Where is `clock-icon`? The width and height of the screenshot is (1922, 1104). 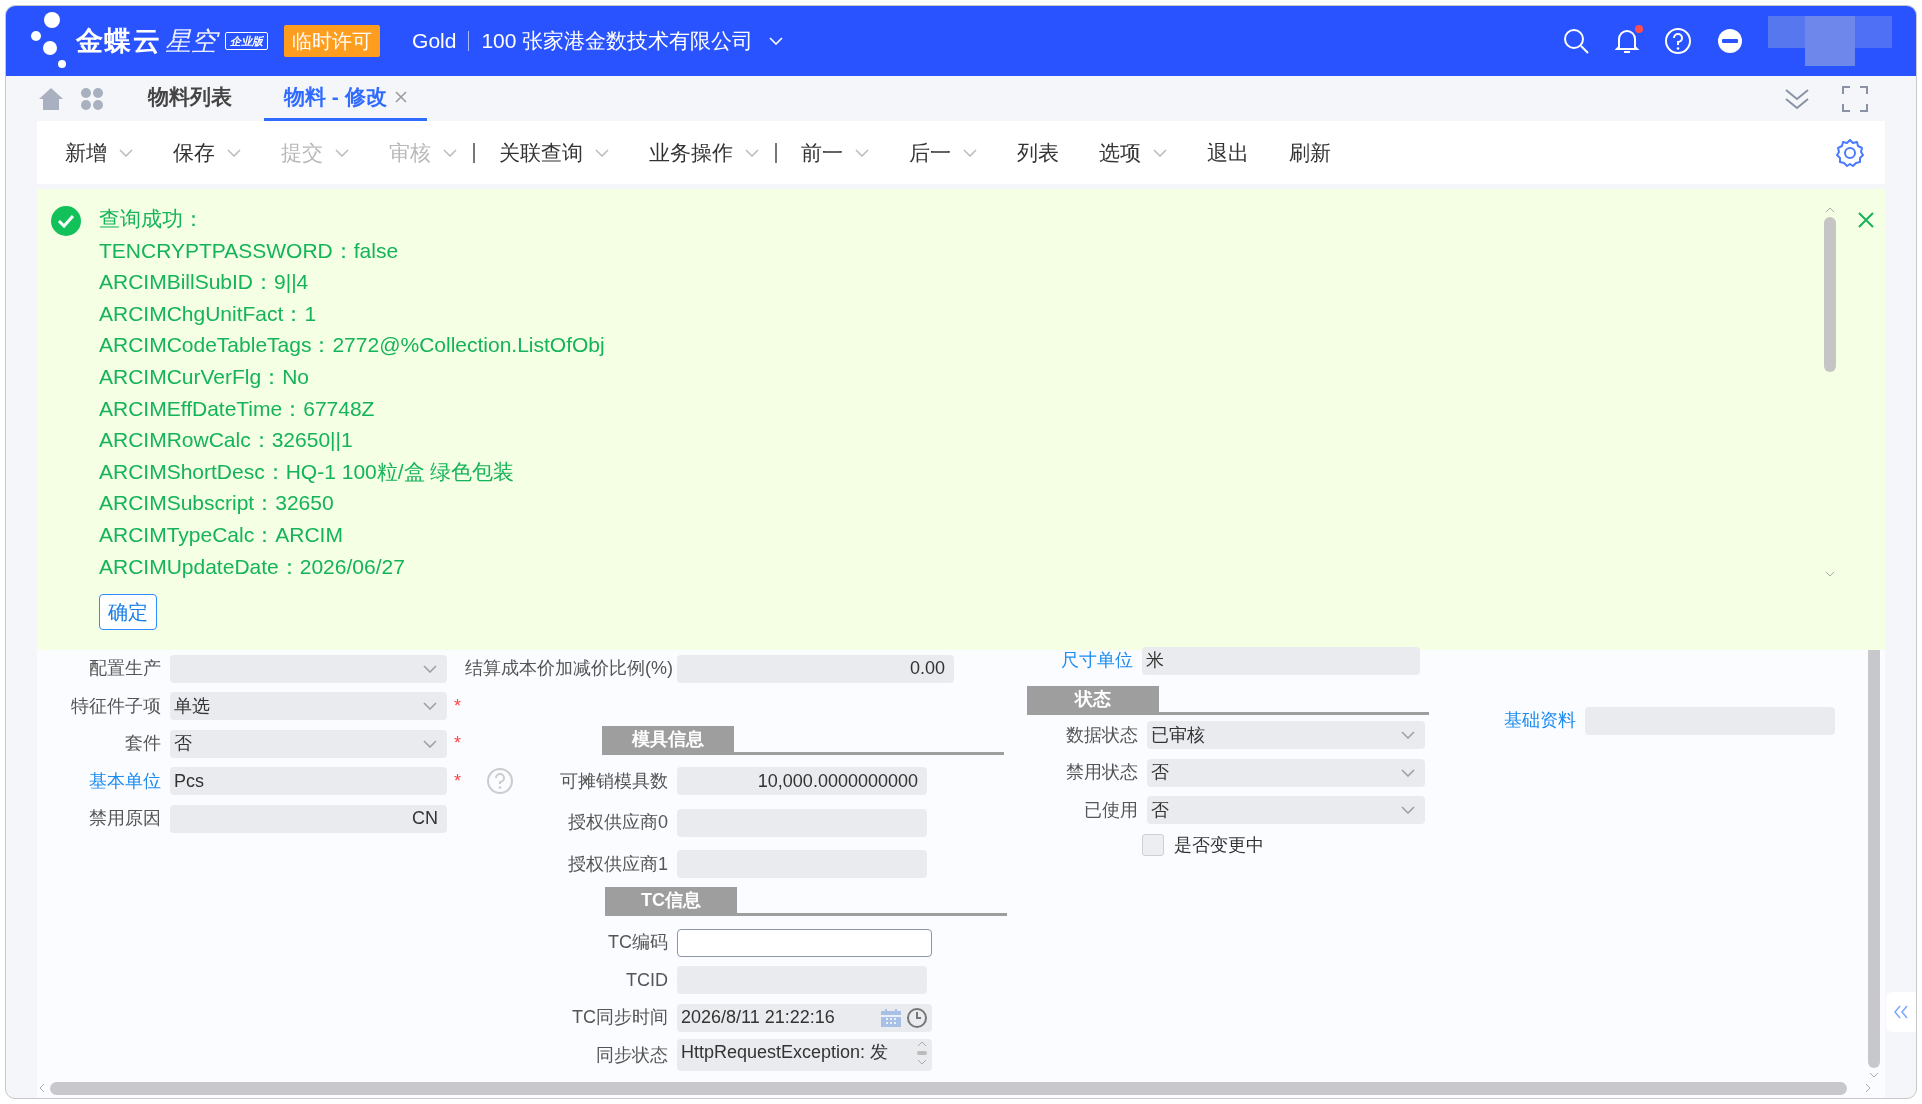 clock-icon is located at coordinates (917, 1017).